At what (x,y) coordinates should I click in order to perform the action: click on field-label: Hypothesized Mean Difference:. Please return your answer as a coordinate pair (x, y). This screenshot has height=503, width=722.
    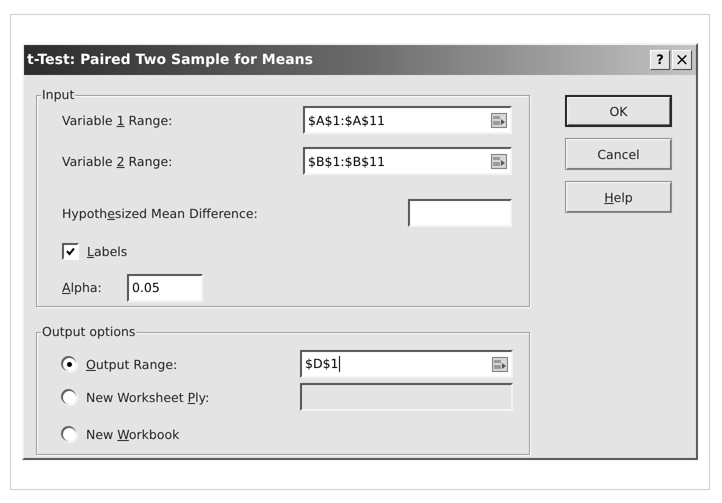
    Looking at the image, I should click on (160, 213).